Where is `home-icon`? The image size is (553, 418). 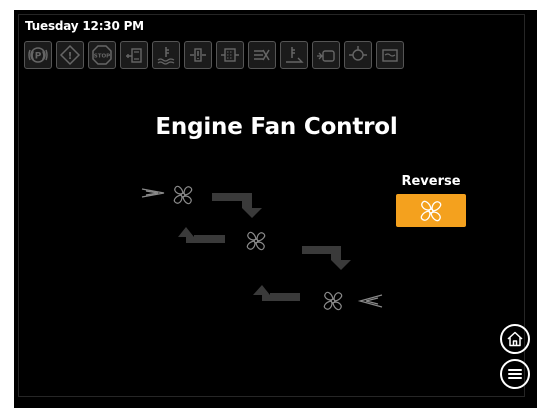
home-icon is located at coordinates (515, 339).